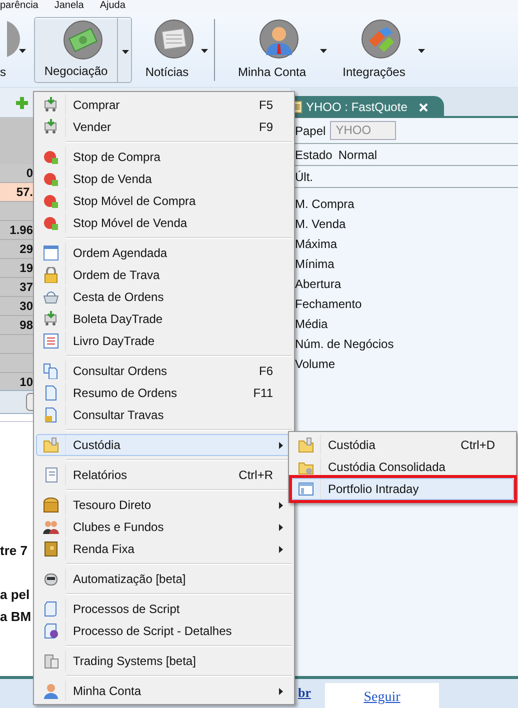  I want to click on menu-item: Automatização [beta], so click(164, 579).